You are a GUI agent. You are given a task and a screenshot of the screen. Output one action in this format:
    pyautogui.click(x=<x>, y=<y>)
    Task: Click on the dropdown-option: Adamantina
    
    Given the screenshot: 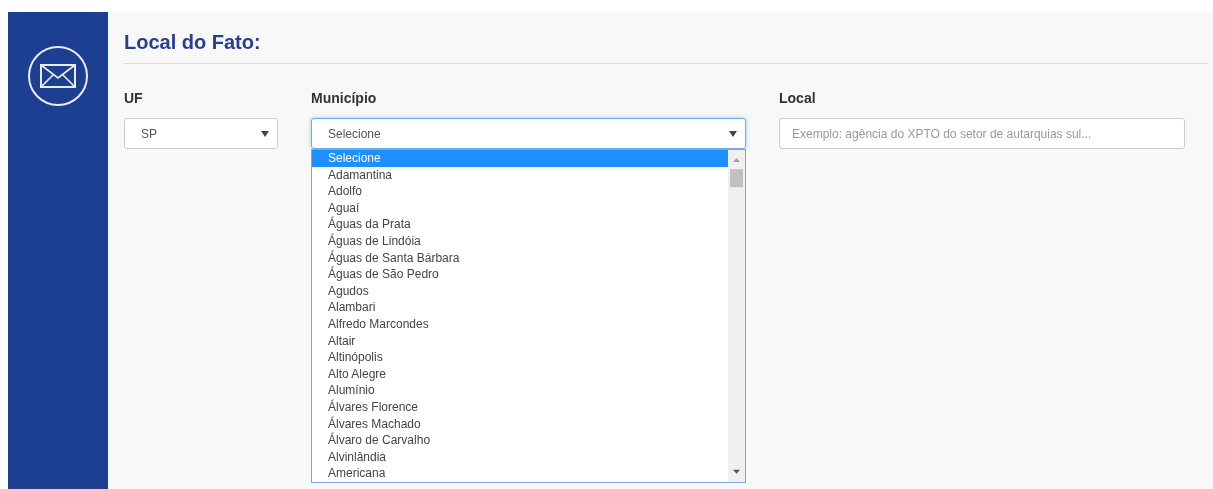 What is the action you would take?
    pyautogui.click(x=520, y=175)
    